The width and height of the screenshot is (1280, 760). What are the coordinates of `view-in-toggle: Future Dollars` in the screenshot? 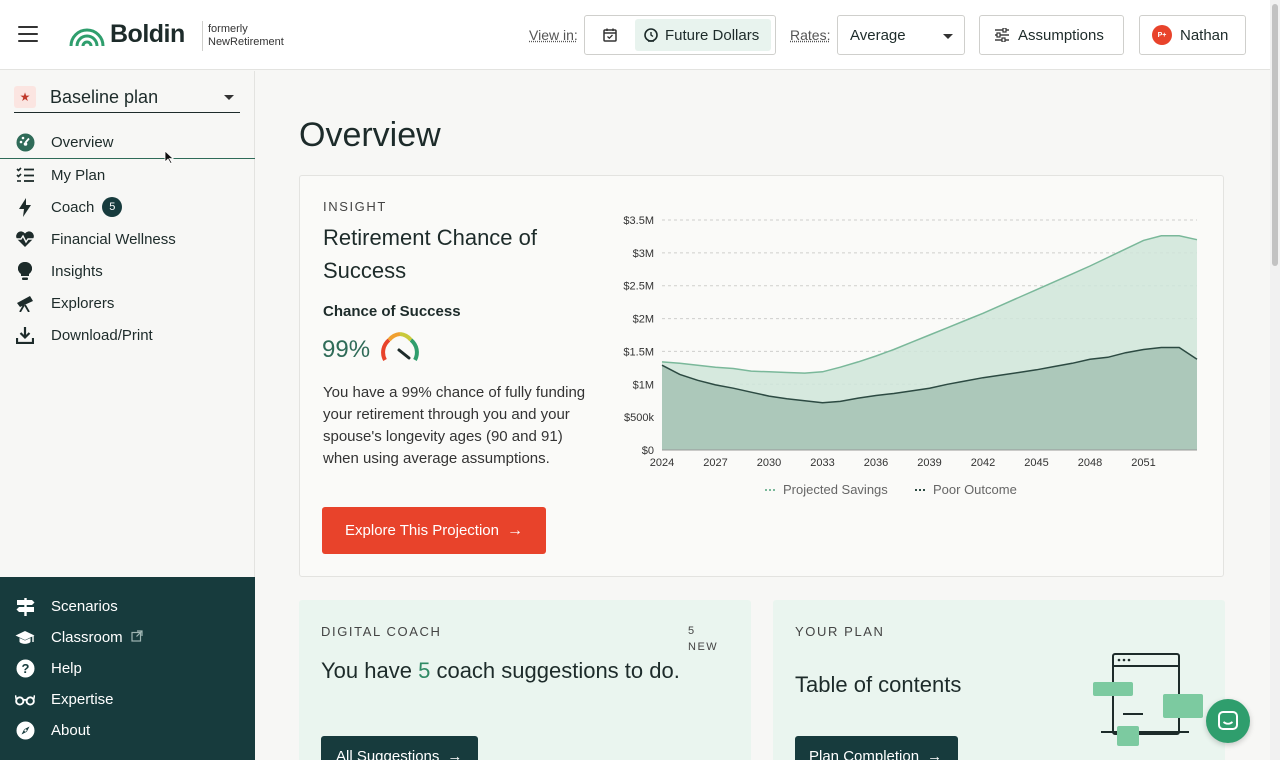 It's located at (680, 35).